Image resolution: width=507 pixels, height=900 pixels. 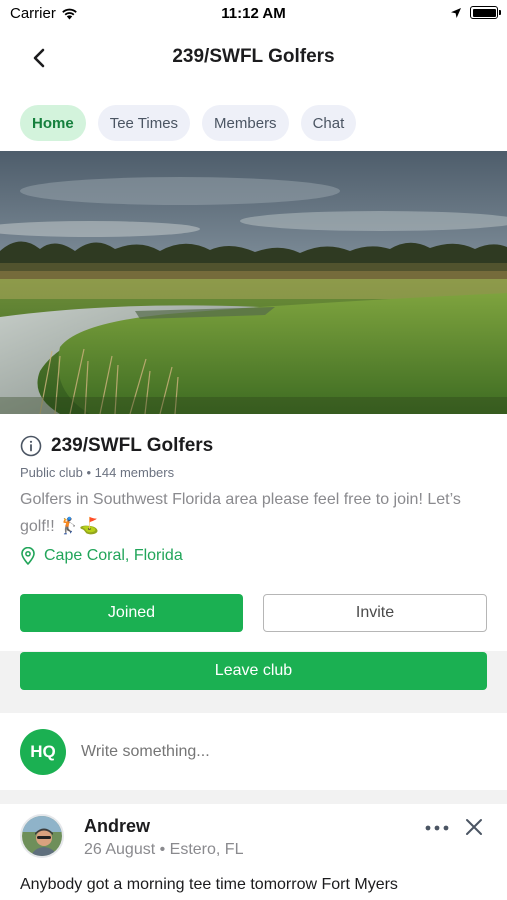 I want to click on navigation-bar: 239/SWFL Golfers, so click(x=253, y=58).